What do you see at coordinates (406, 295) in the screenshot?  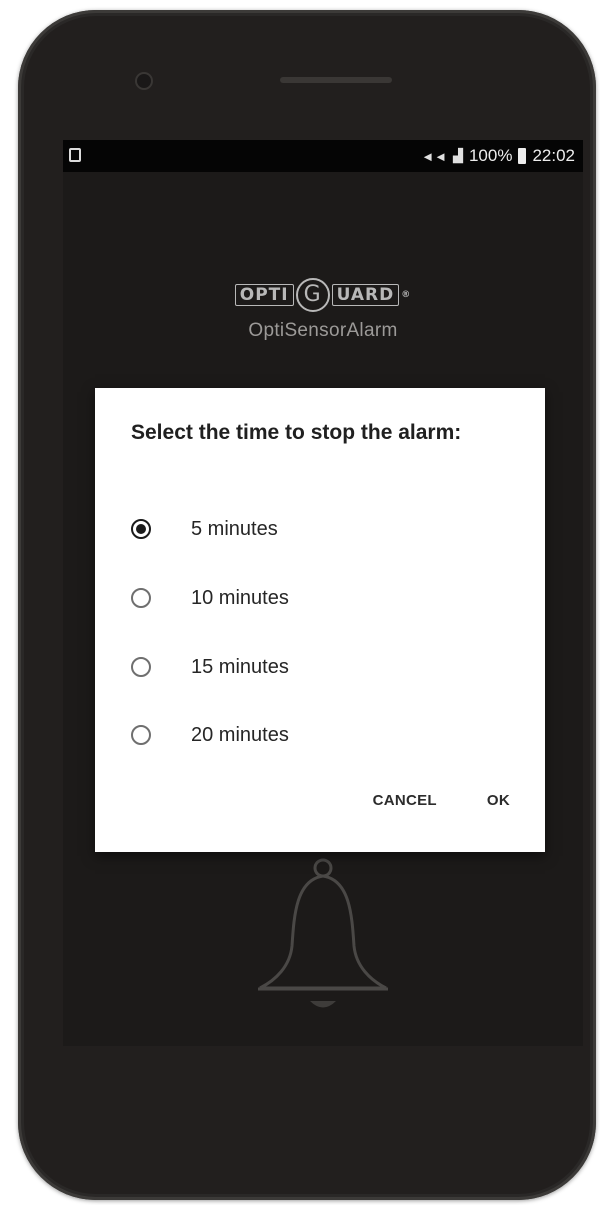 I see `registered-mark: ®` at bounding box center [406, 295].